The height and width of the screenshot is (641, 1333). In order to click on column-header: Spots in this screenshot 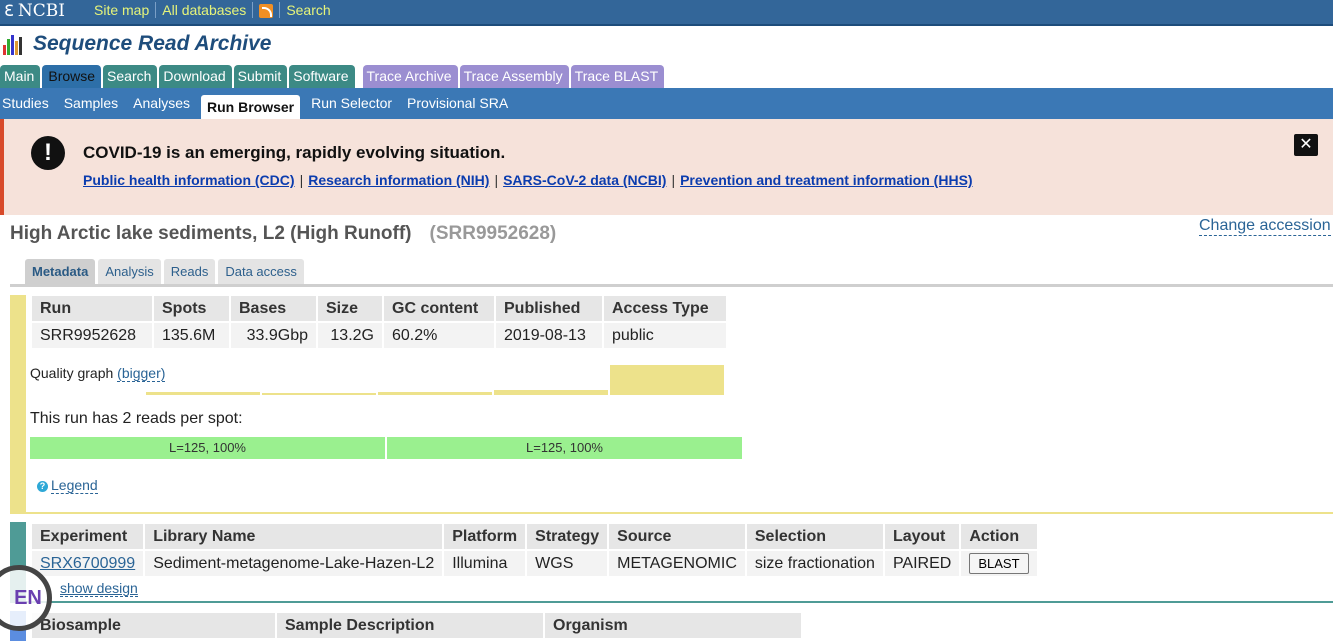, I will do `click(191, 308)`.